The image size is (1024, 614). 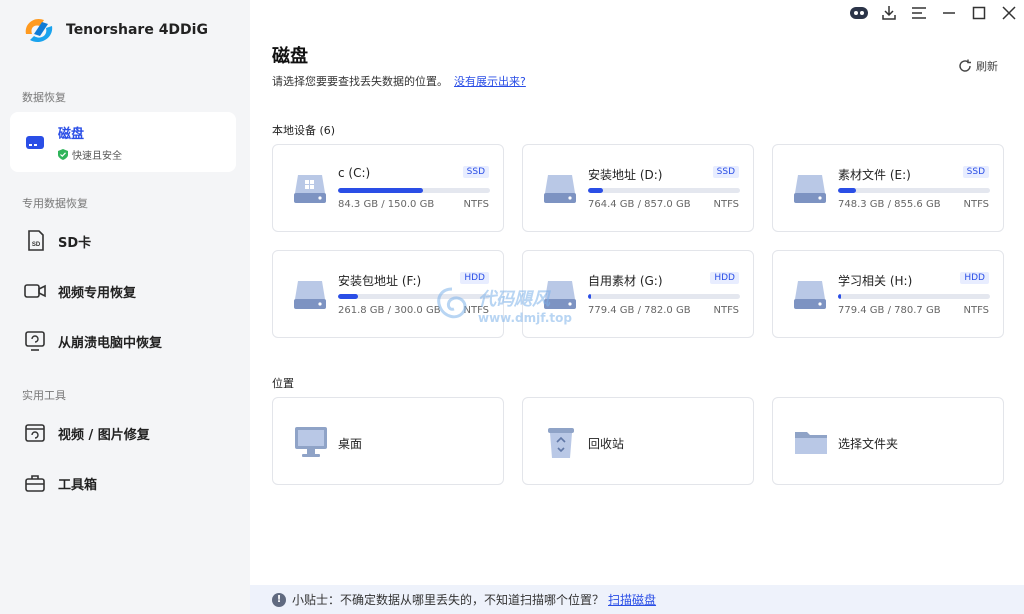 I want to click on local-devices-label: 本地设备 (6), so click(x=304, y=130).